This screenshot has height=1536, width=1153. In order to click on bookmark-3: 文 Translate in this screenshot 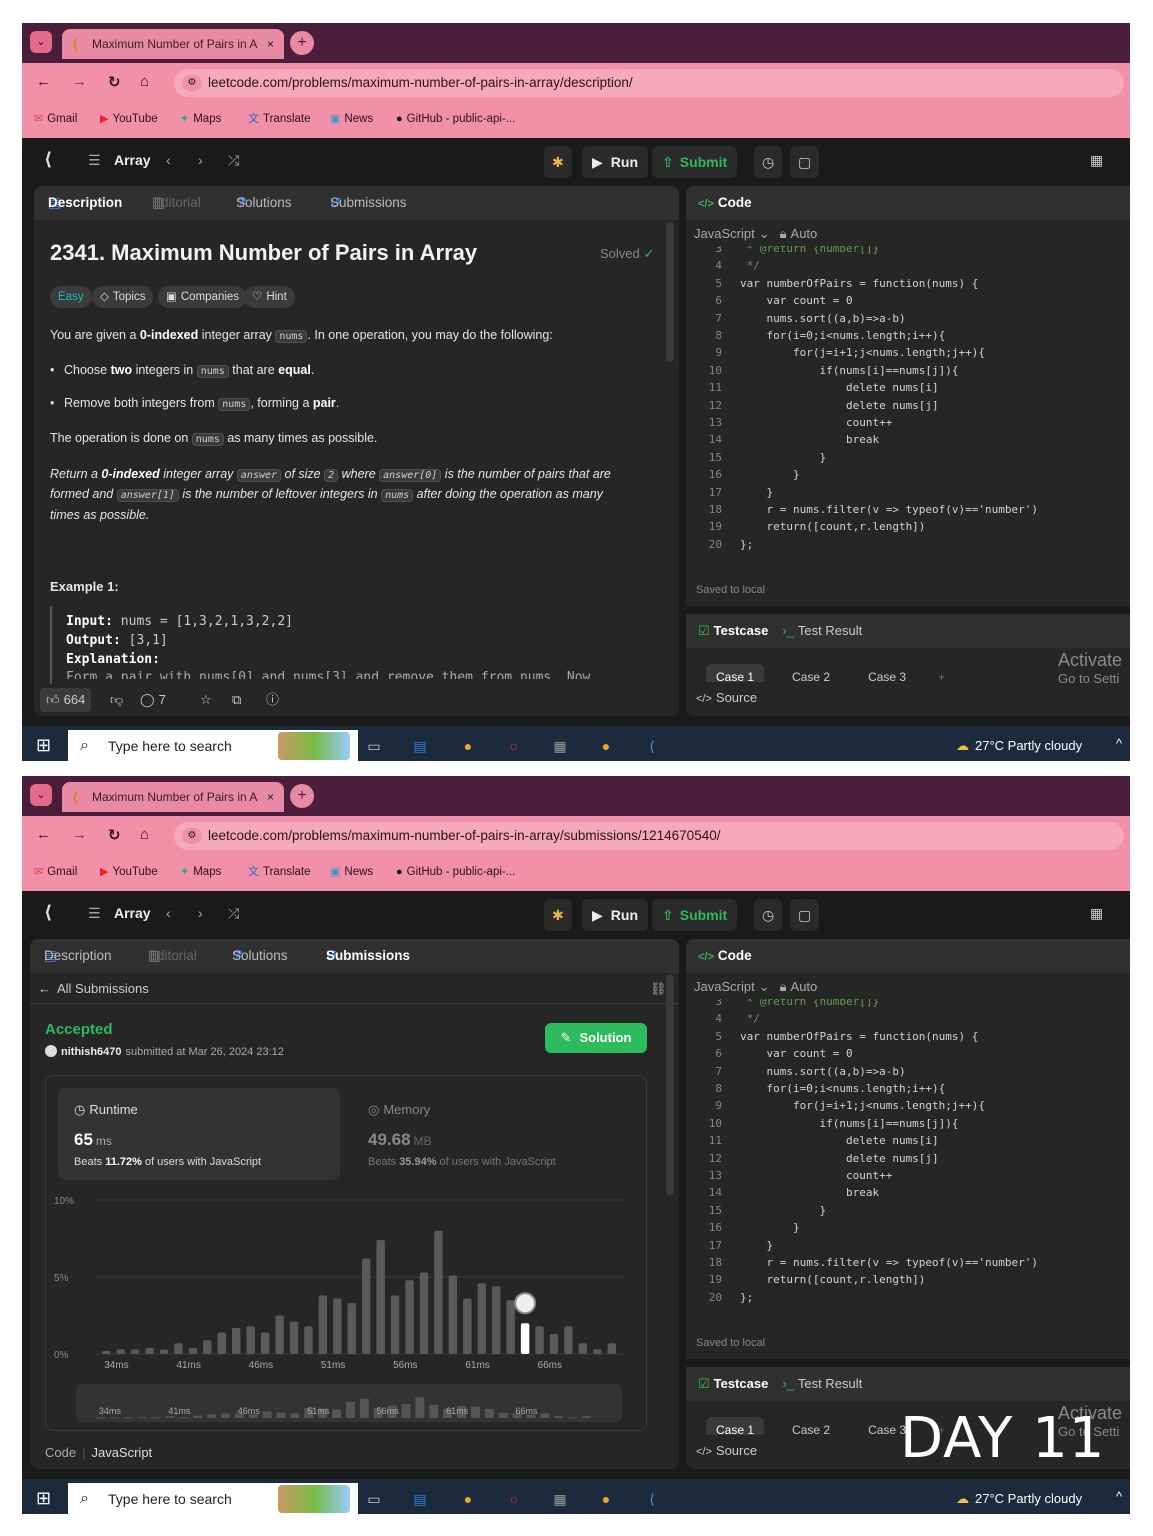, I will do `click(279, 872)`.